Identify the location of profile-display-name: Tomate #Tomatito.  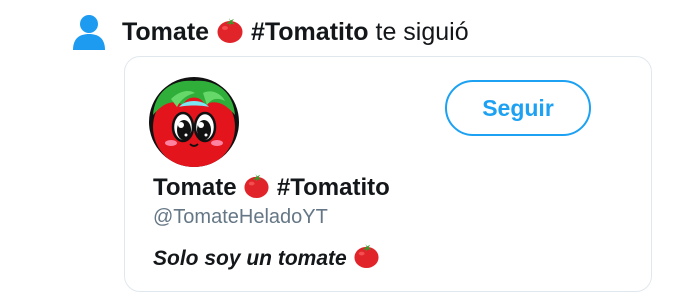
(271, 188).